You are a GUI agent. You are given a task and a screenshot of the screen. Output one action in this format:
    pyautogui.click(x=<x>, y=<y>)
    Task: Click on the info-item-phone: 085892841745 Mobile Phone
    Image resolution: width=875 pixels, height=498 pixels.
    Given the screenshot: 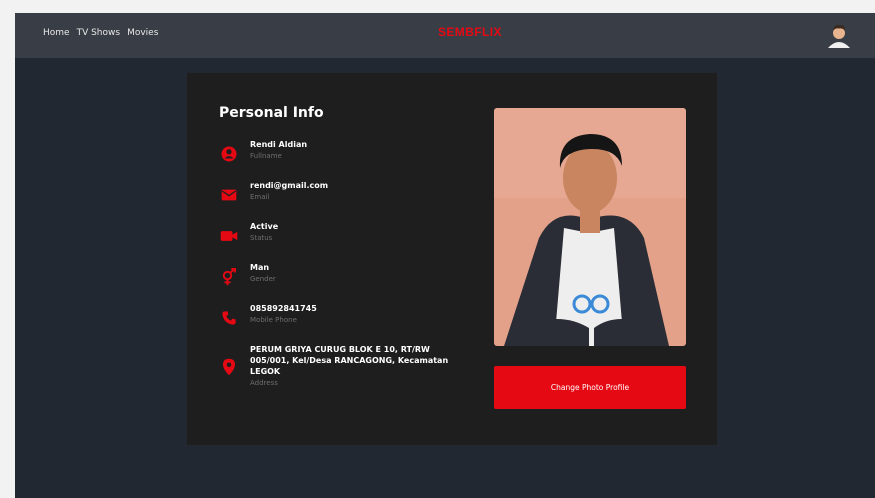 What is the action you would take?
    pyautogui.click(x=267, y=316)
    